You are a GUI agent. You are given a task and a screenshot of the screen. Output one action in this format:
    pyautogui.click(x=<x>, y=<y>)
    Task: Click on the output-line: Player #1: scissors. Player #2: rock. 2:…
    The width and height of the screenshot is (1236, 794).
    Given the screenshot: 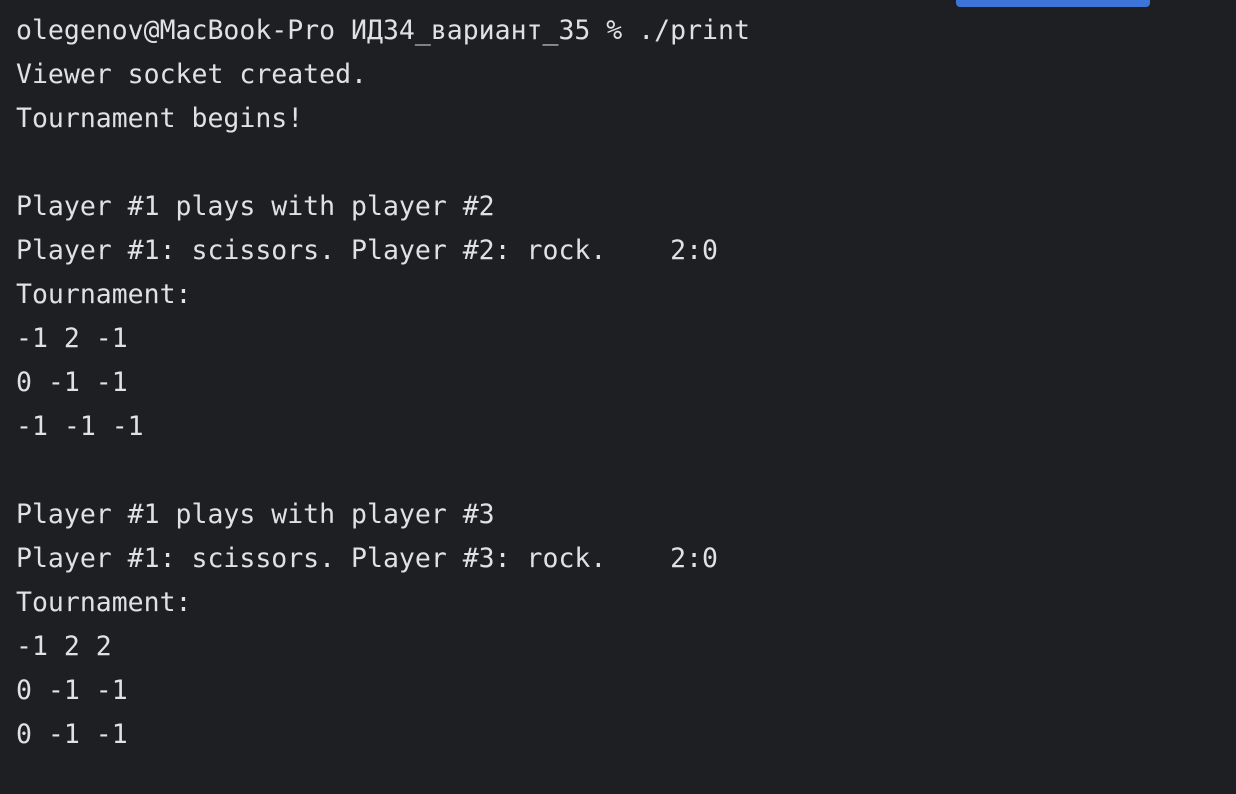 What is the action you would take?
    pyautogui.click(x=367, y=250)
    